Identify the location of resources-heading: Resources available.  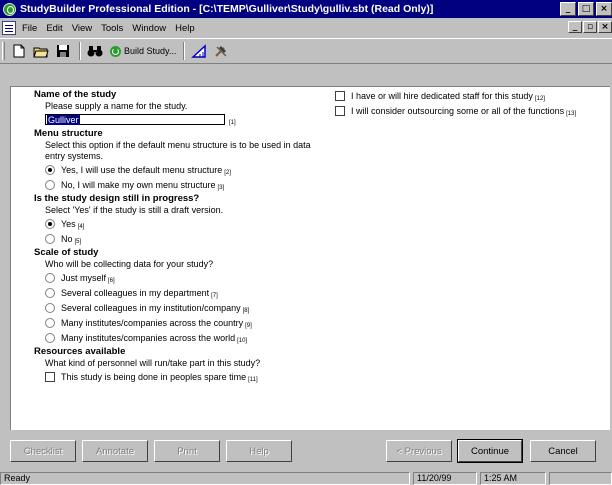
(80, 351).